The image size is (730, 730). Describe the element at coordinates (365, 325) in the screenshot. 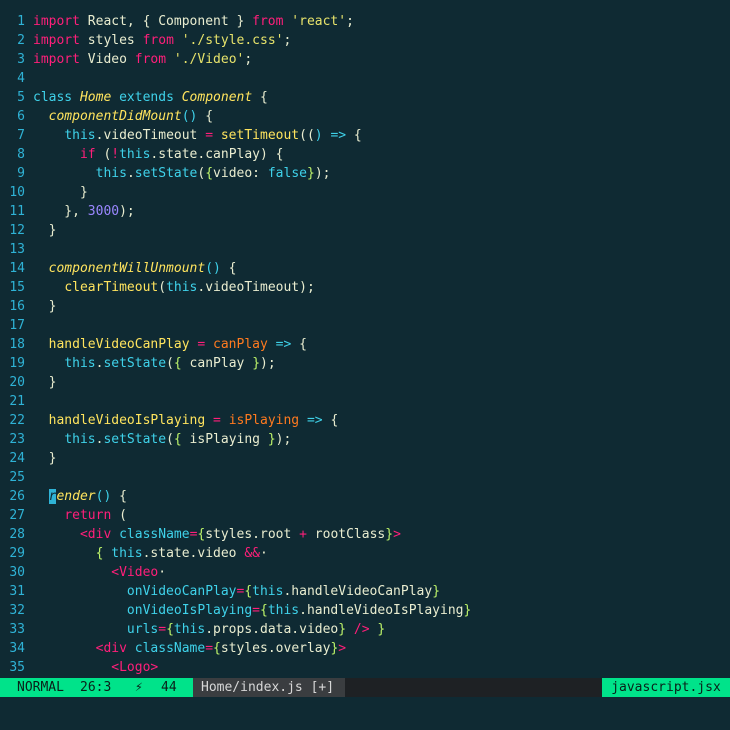

I see `code-line: 17` at that location.